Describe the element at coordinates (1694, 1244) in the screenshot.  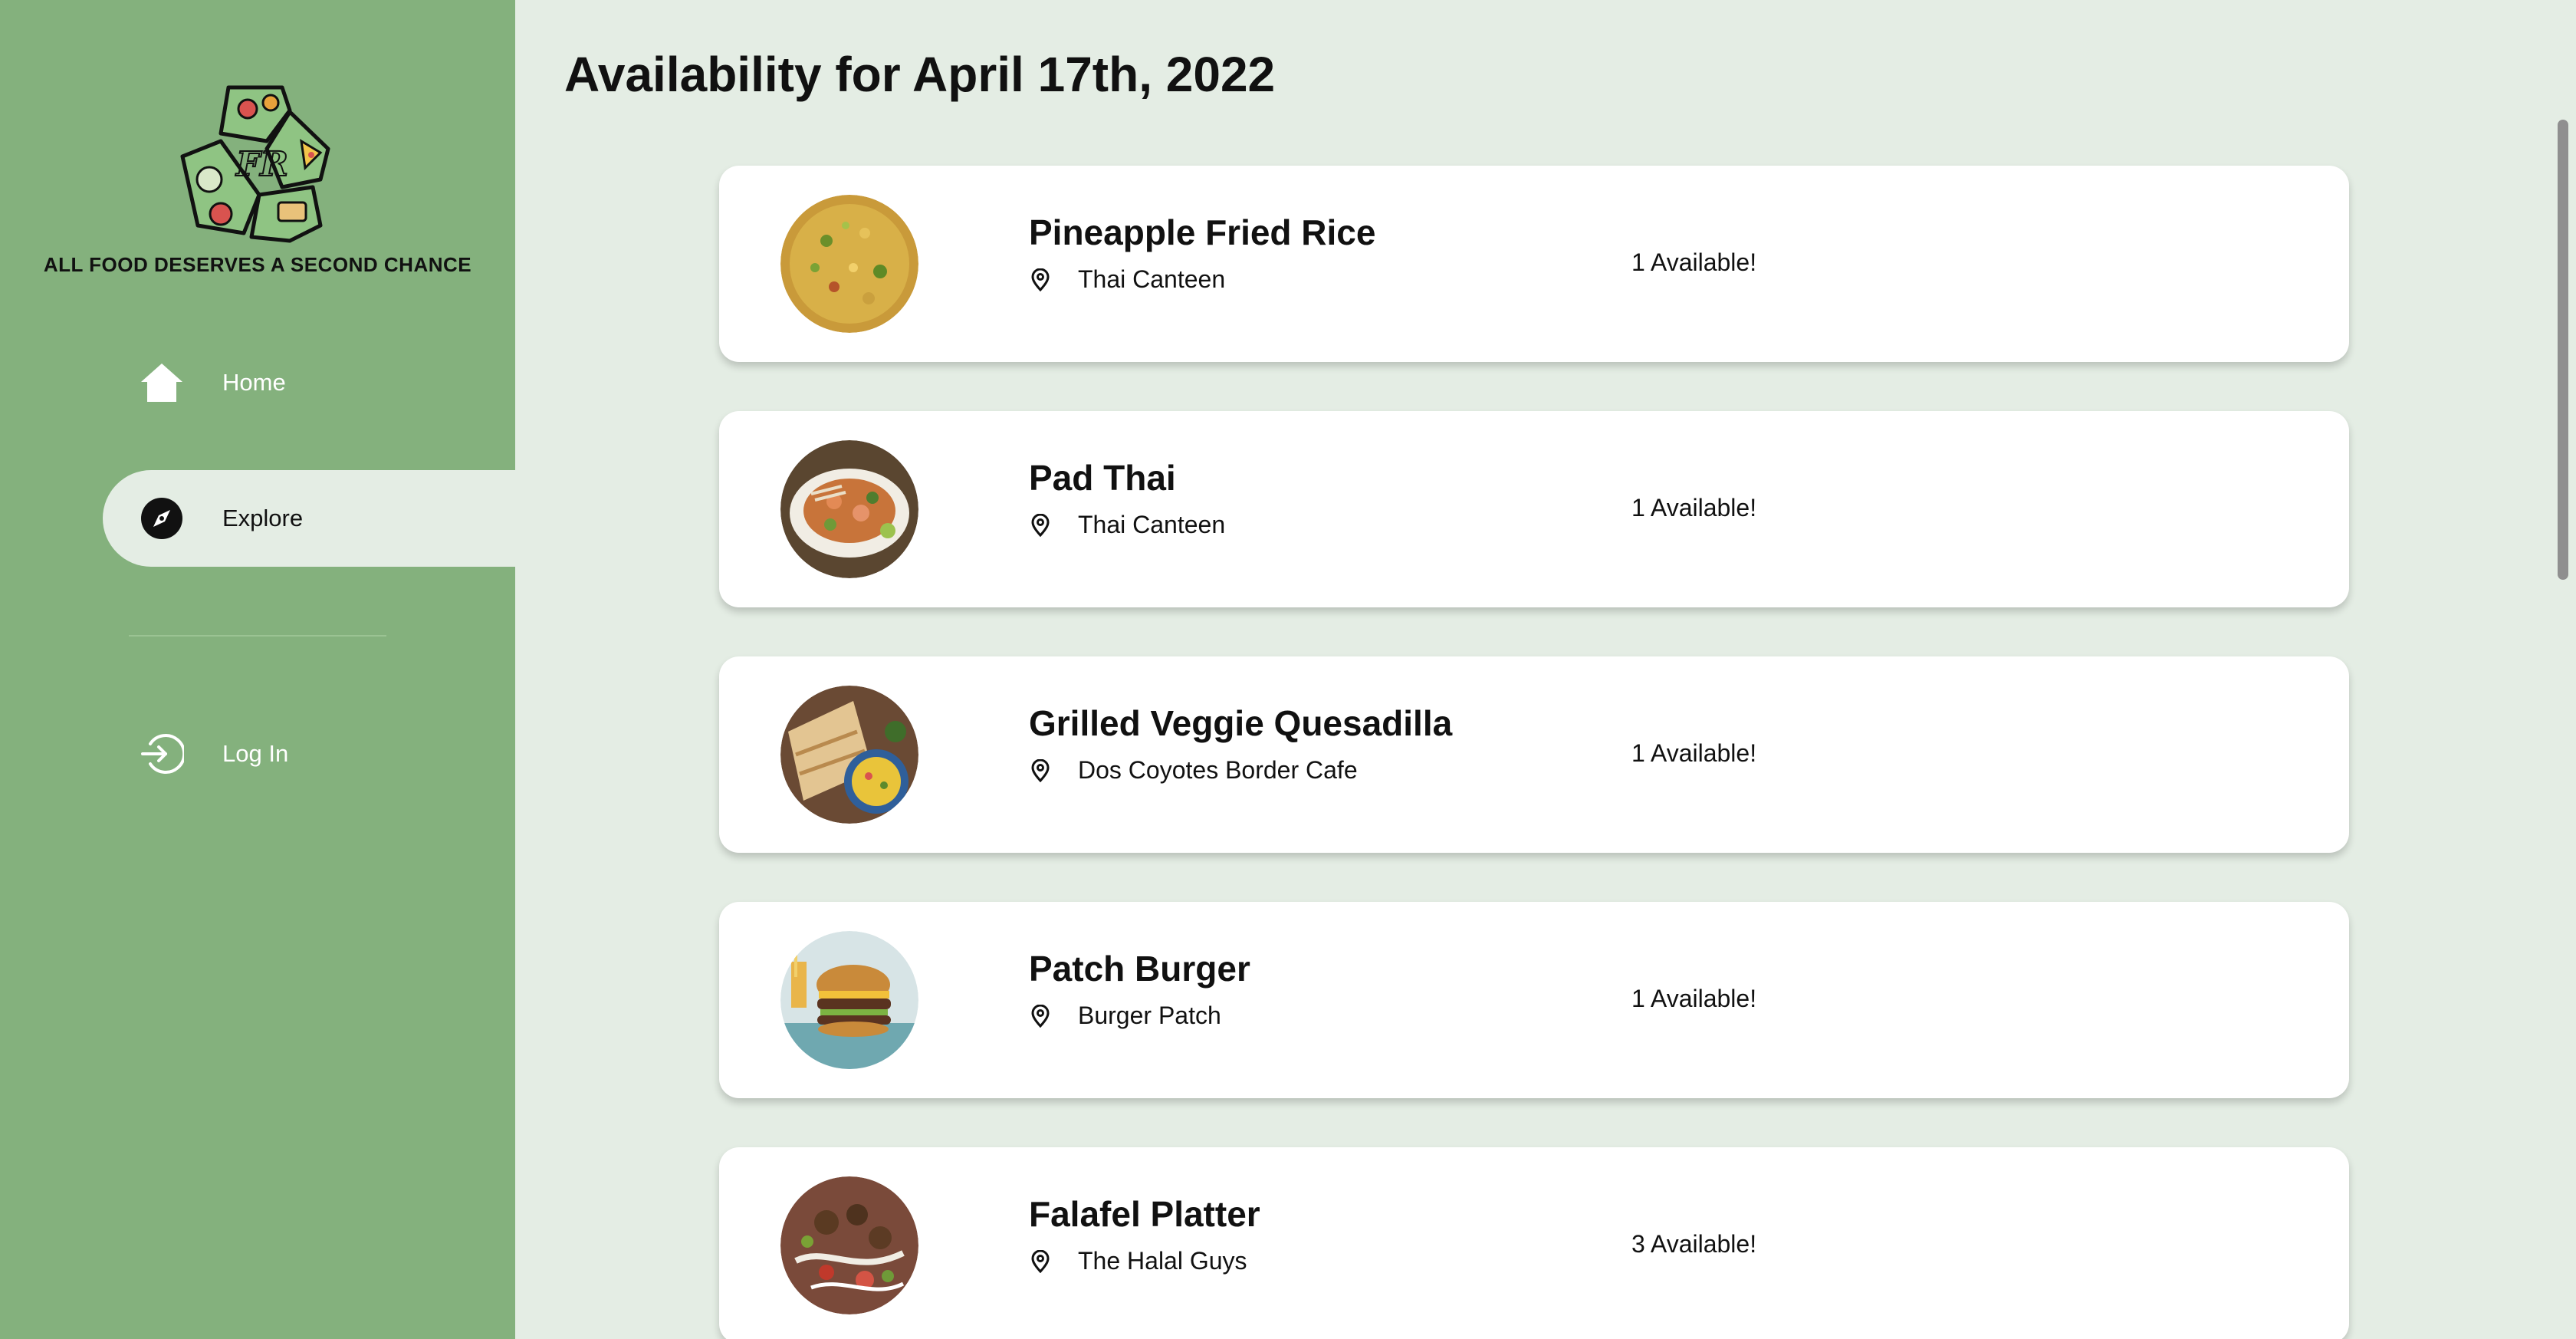
I see `availability-count: 3 Available!` at that location.